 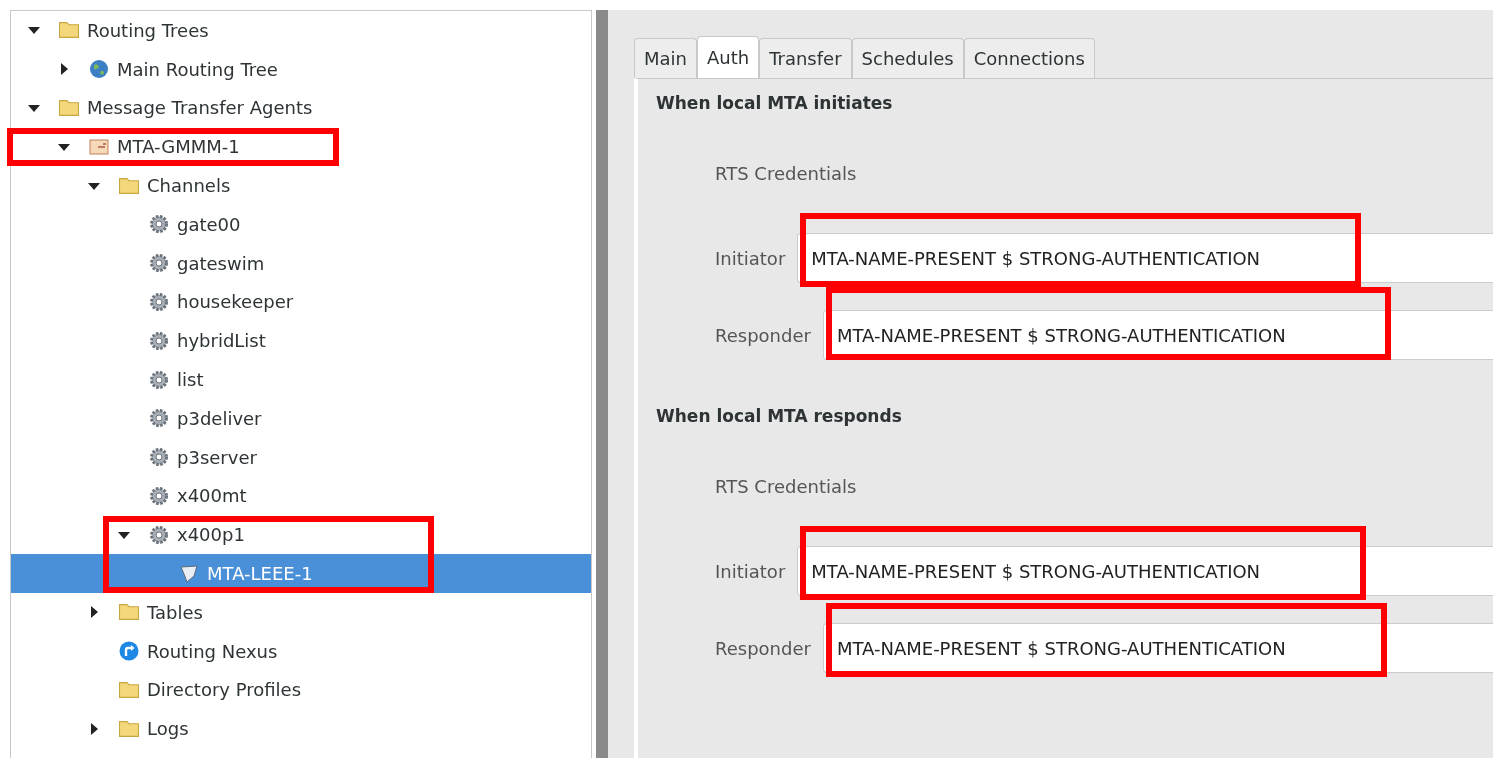 I want to click on tree-item: p3server, so click(x=301, y=457).